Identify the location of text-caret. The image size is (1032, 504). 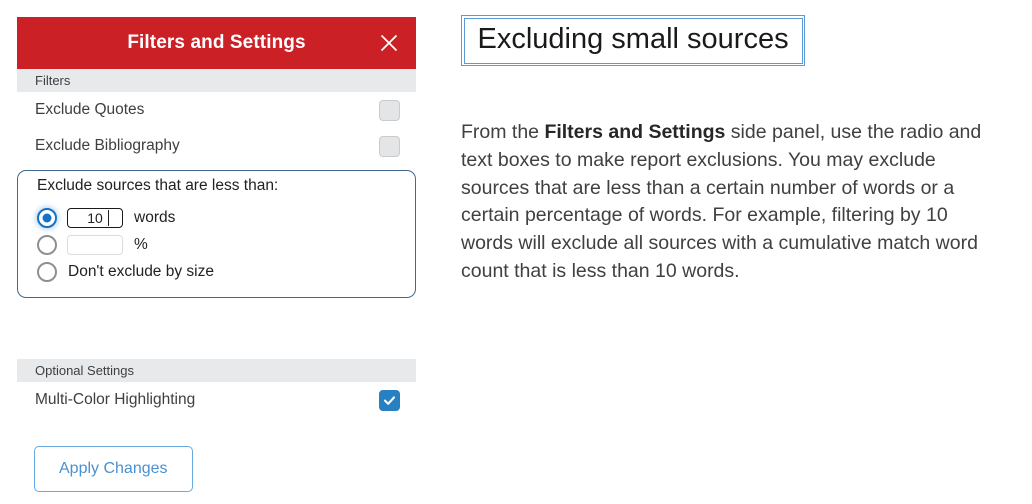
(108, 217).